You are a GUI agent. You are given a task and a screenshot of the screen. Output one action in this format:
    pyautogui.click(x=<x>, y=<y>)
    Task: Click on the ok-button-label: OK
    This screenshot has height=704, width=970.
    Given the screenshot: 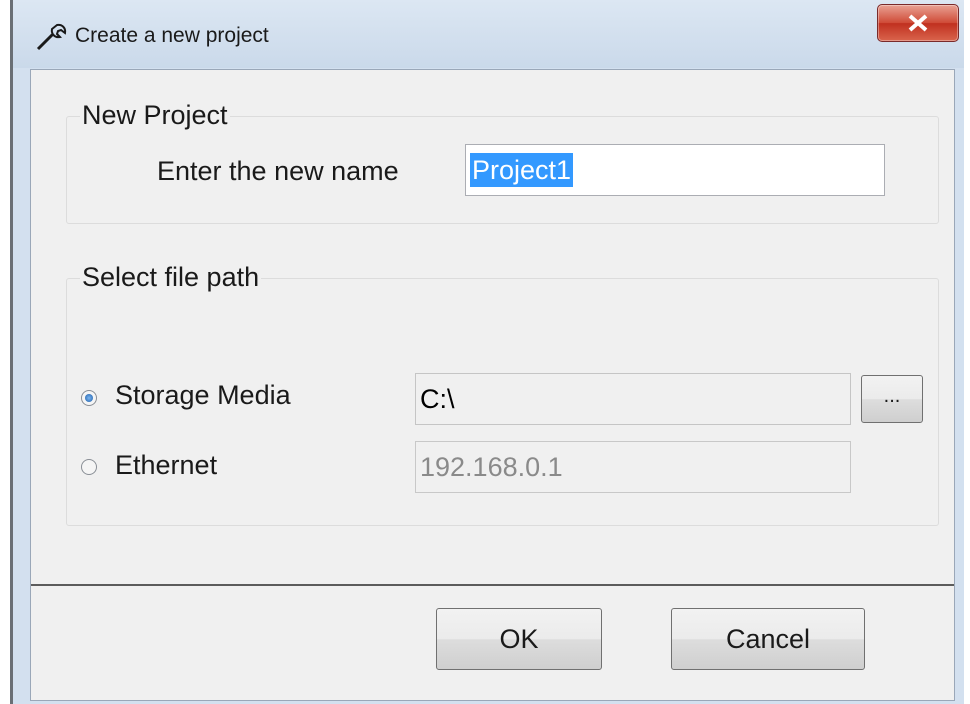 What is the action you would take?
    pyautogui.click(x=519, y=639)
    